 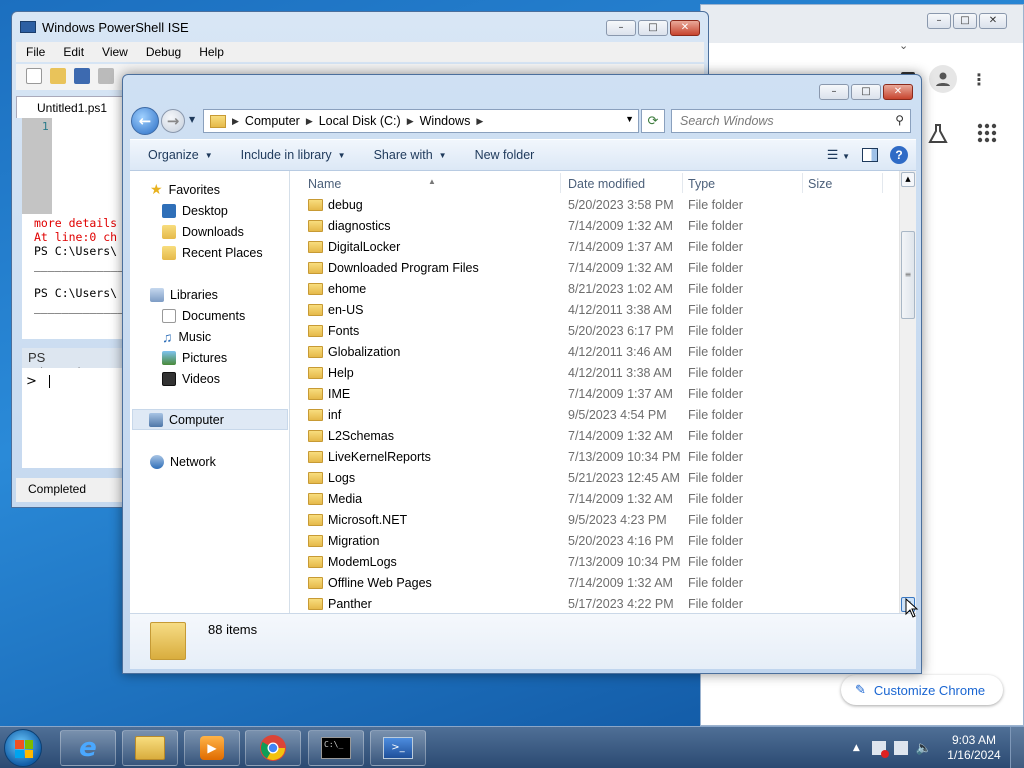 What do you see at coordinates (72, 418) in the screenshot?
I see `command-input: >` at bounding box center [72, 418].